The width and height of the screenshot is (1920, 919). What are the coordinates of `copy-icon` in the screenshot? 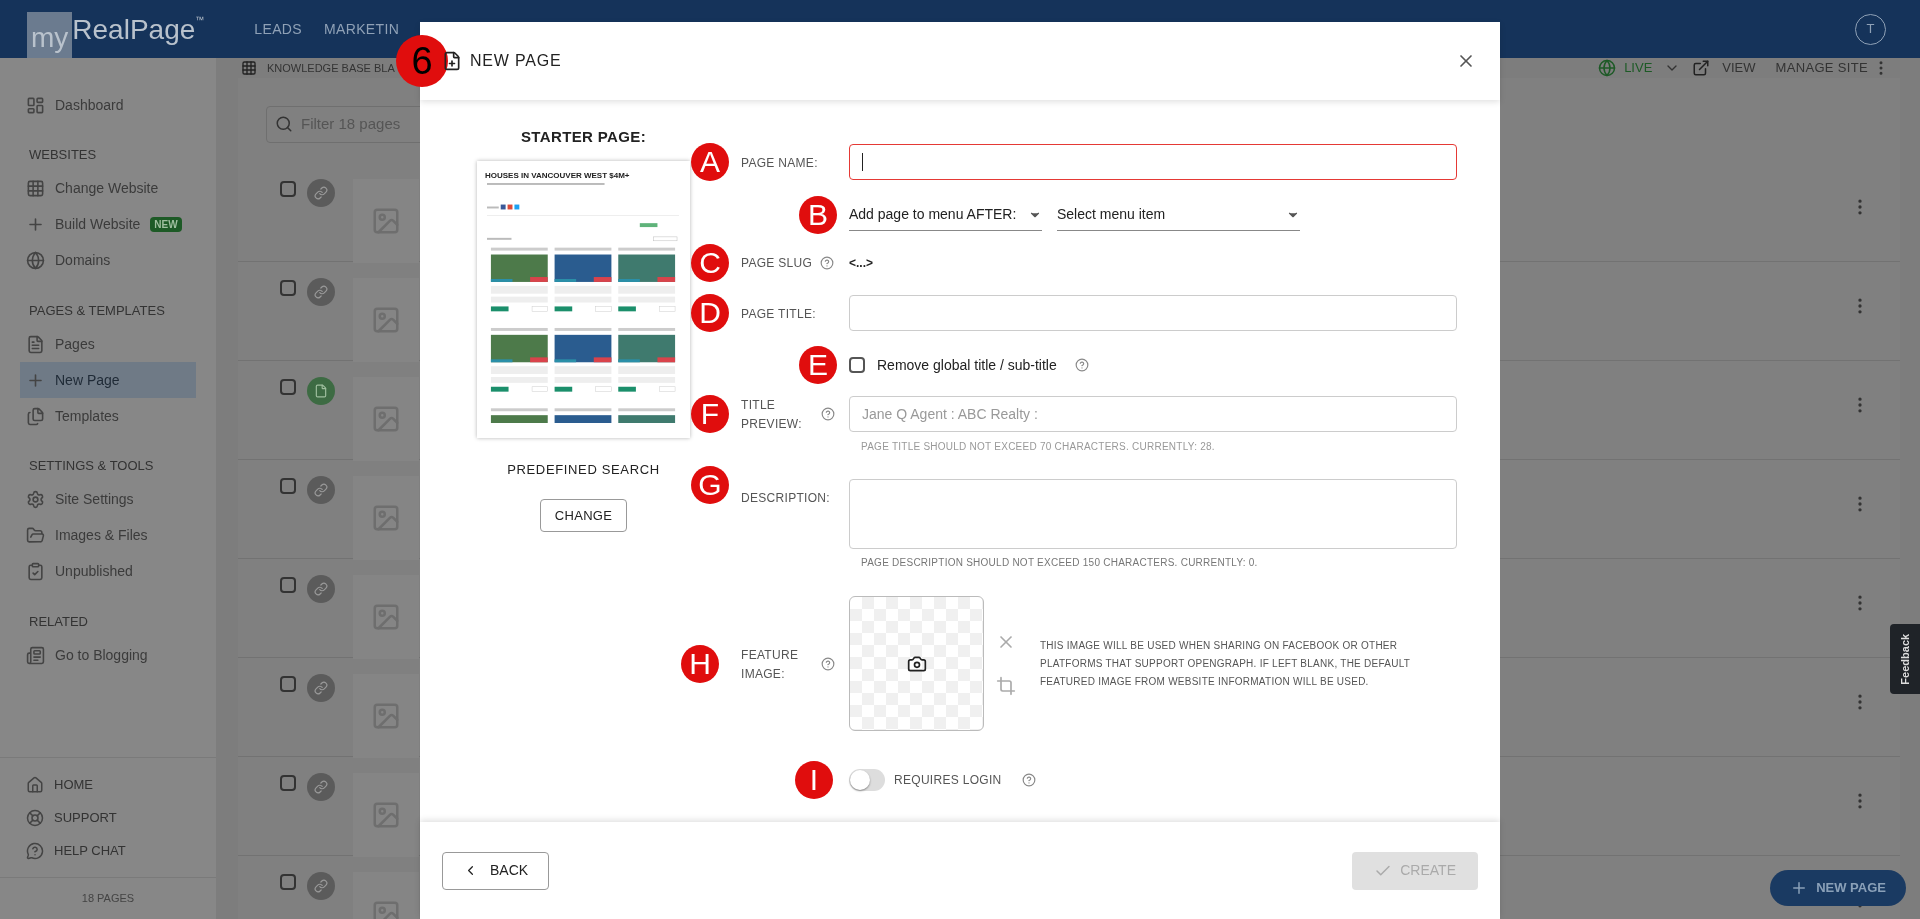 It's located at (35, 416).